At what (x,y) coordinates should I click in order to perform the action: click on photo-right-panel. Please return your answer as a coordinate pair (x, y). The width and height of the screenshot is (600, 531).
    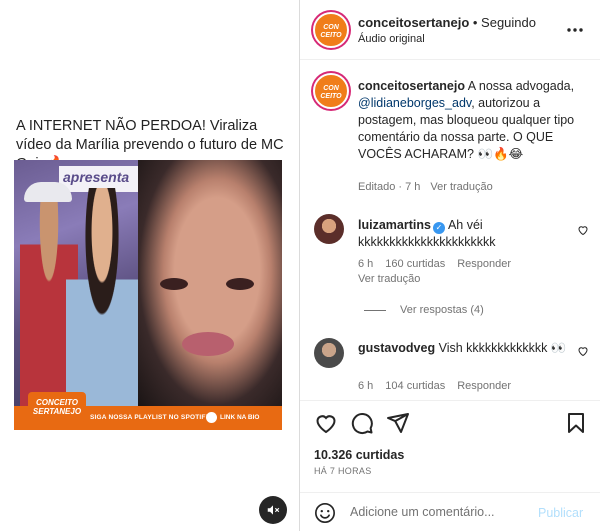
    Looking at the image, I should click on (210, 283).